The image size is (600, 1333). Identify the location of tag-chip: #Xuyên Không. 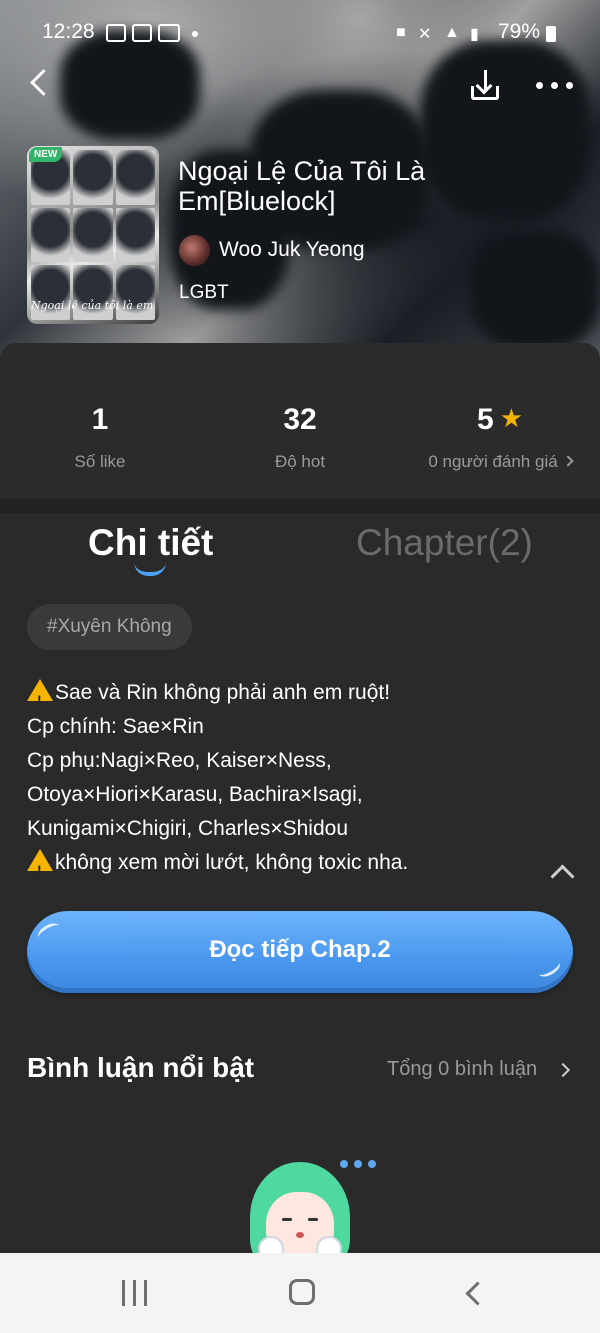
(109, 627).